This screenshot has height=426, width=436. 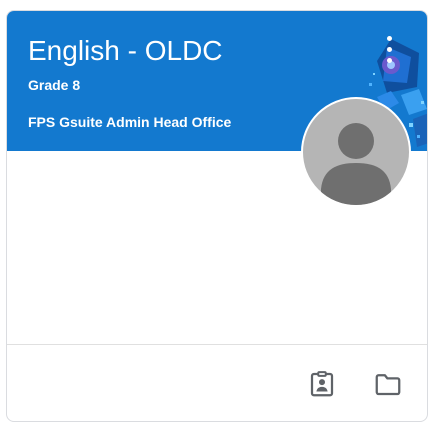 What do you see at coordinates (217, 344) in the screenshot?
I see `card-divider` at bounding box center [217, 344].